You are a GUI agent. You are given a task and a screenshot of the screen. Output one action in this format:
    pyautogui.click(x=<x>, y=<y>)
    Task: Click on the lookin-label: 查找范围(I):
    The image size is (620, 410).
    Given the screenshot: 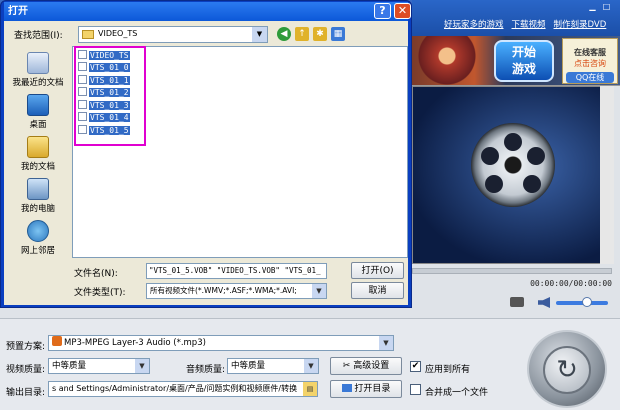 What is the action you would take?
    pyautogui.click(x=38, y=36)
    